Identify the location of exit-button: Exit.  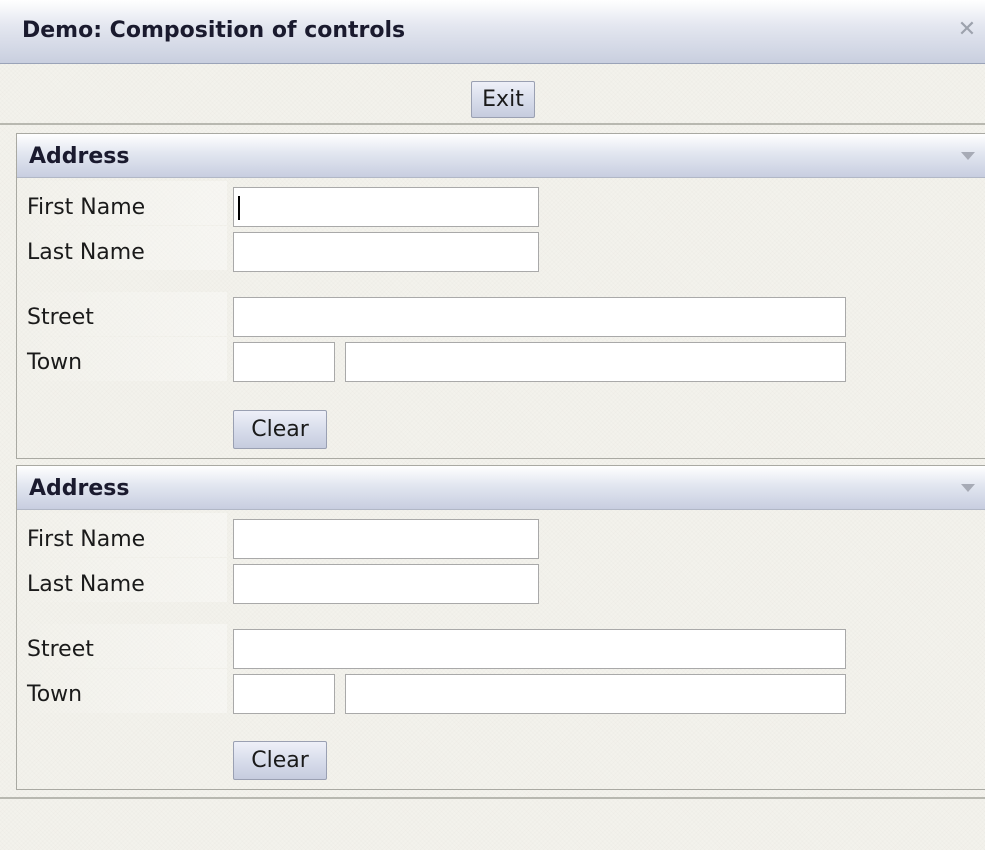
(503, 99).